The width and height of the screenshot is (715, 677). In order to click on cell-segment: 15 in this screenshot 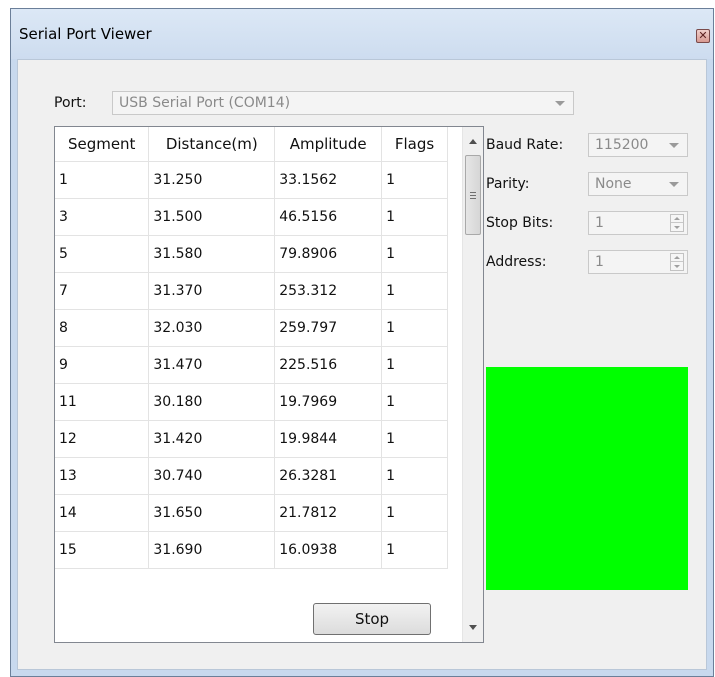, I will do `click(102, 550)`.